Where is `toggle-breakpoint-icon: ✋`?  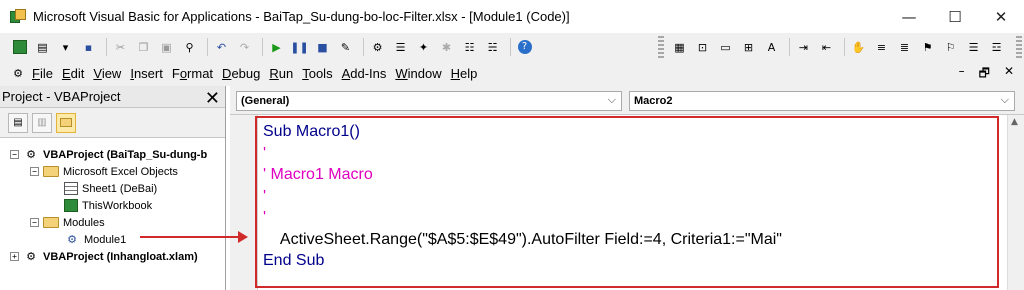 toggle-breakpoint-icon: ✋ is located at coordinates (858, 47).